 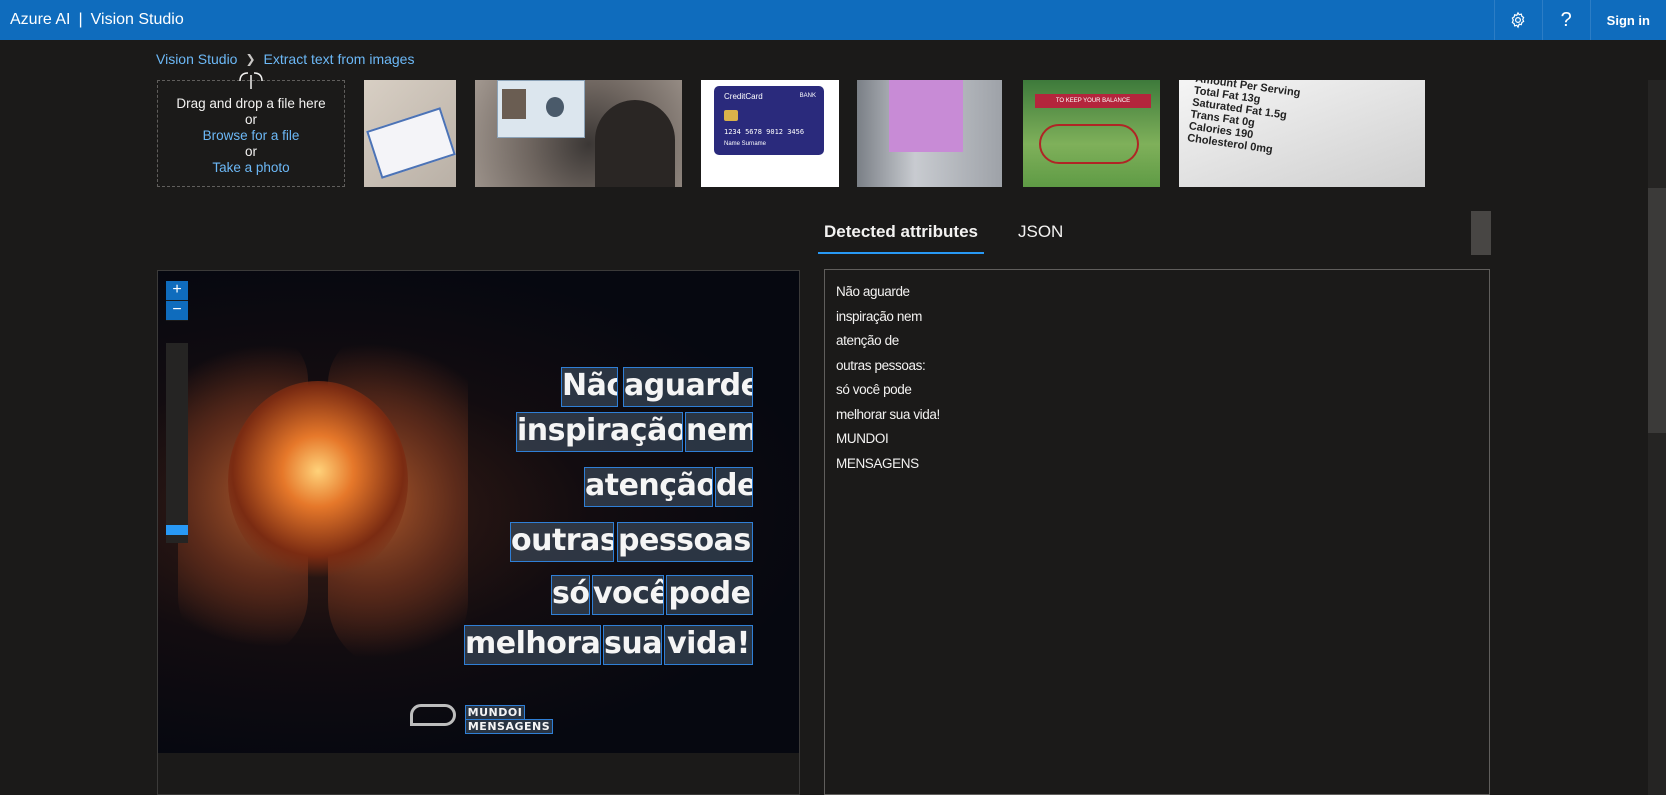 What do you see at coordinates (745, 144) in the screenshot?
I see `cc-owner: Name Surname` at bounding box center [745, 144].